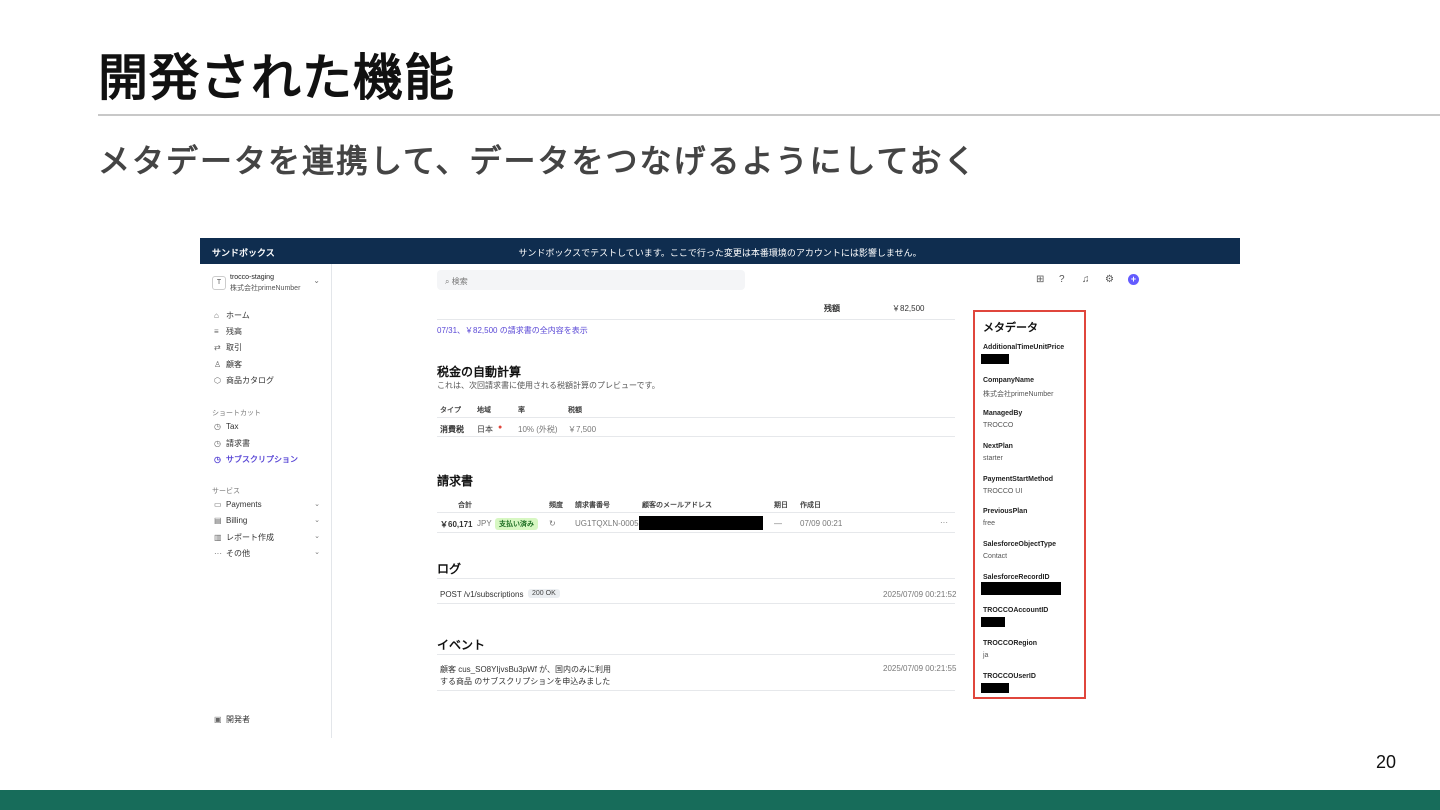 This screenshot has height=810, width=1440. What do you see at coordinates (1003, 491) in the screenshot?
I see `metadata-value: TROCCO UI` at bounding box center [1003, 491].